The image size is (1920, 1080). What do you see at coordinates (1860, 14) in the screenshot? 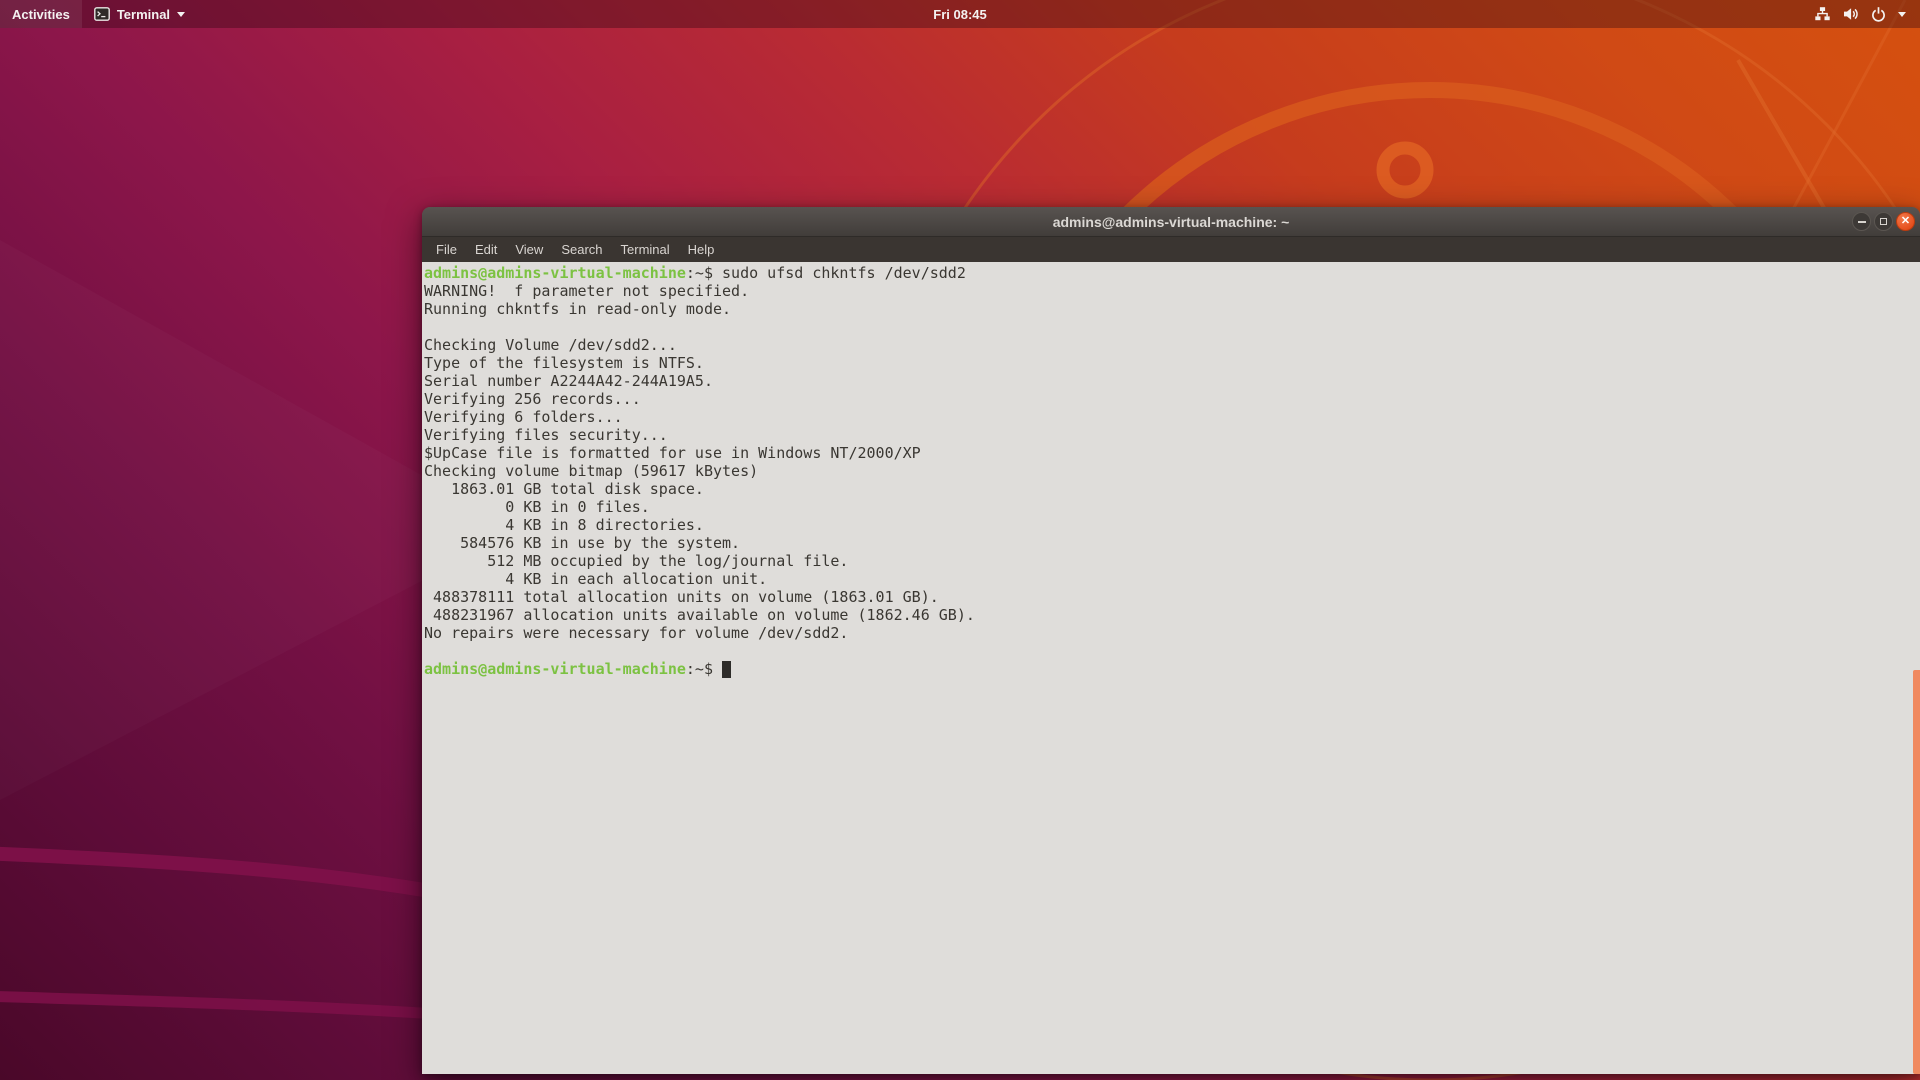
I see `system-status-area` at bounding box center [1860, 14].